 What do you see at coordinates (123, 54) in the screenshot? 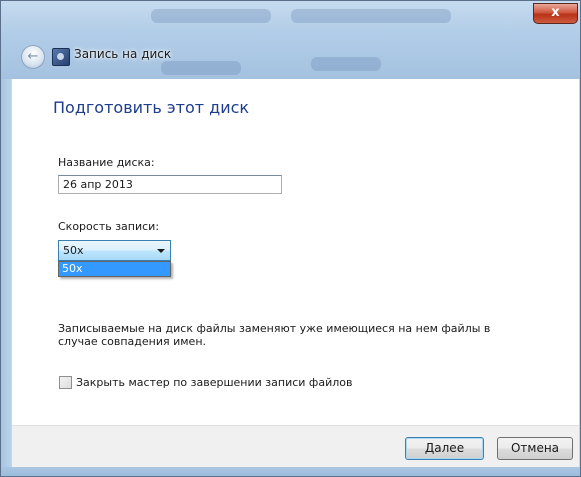
I see `window-title: Запись на диск` at bounding box center [123, 54].